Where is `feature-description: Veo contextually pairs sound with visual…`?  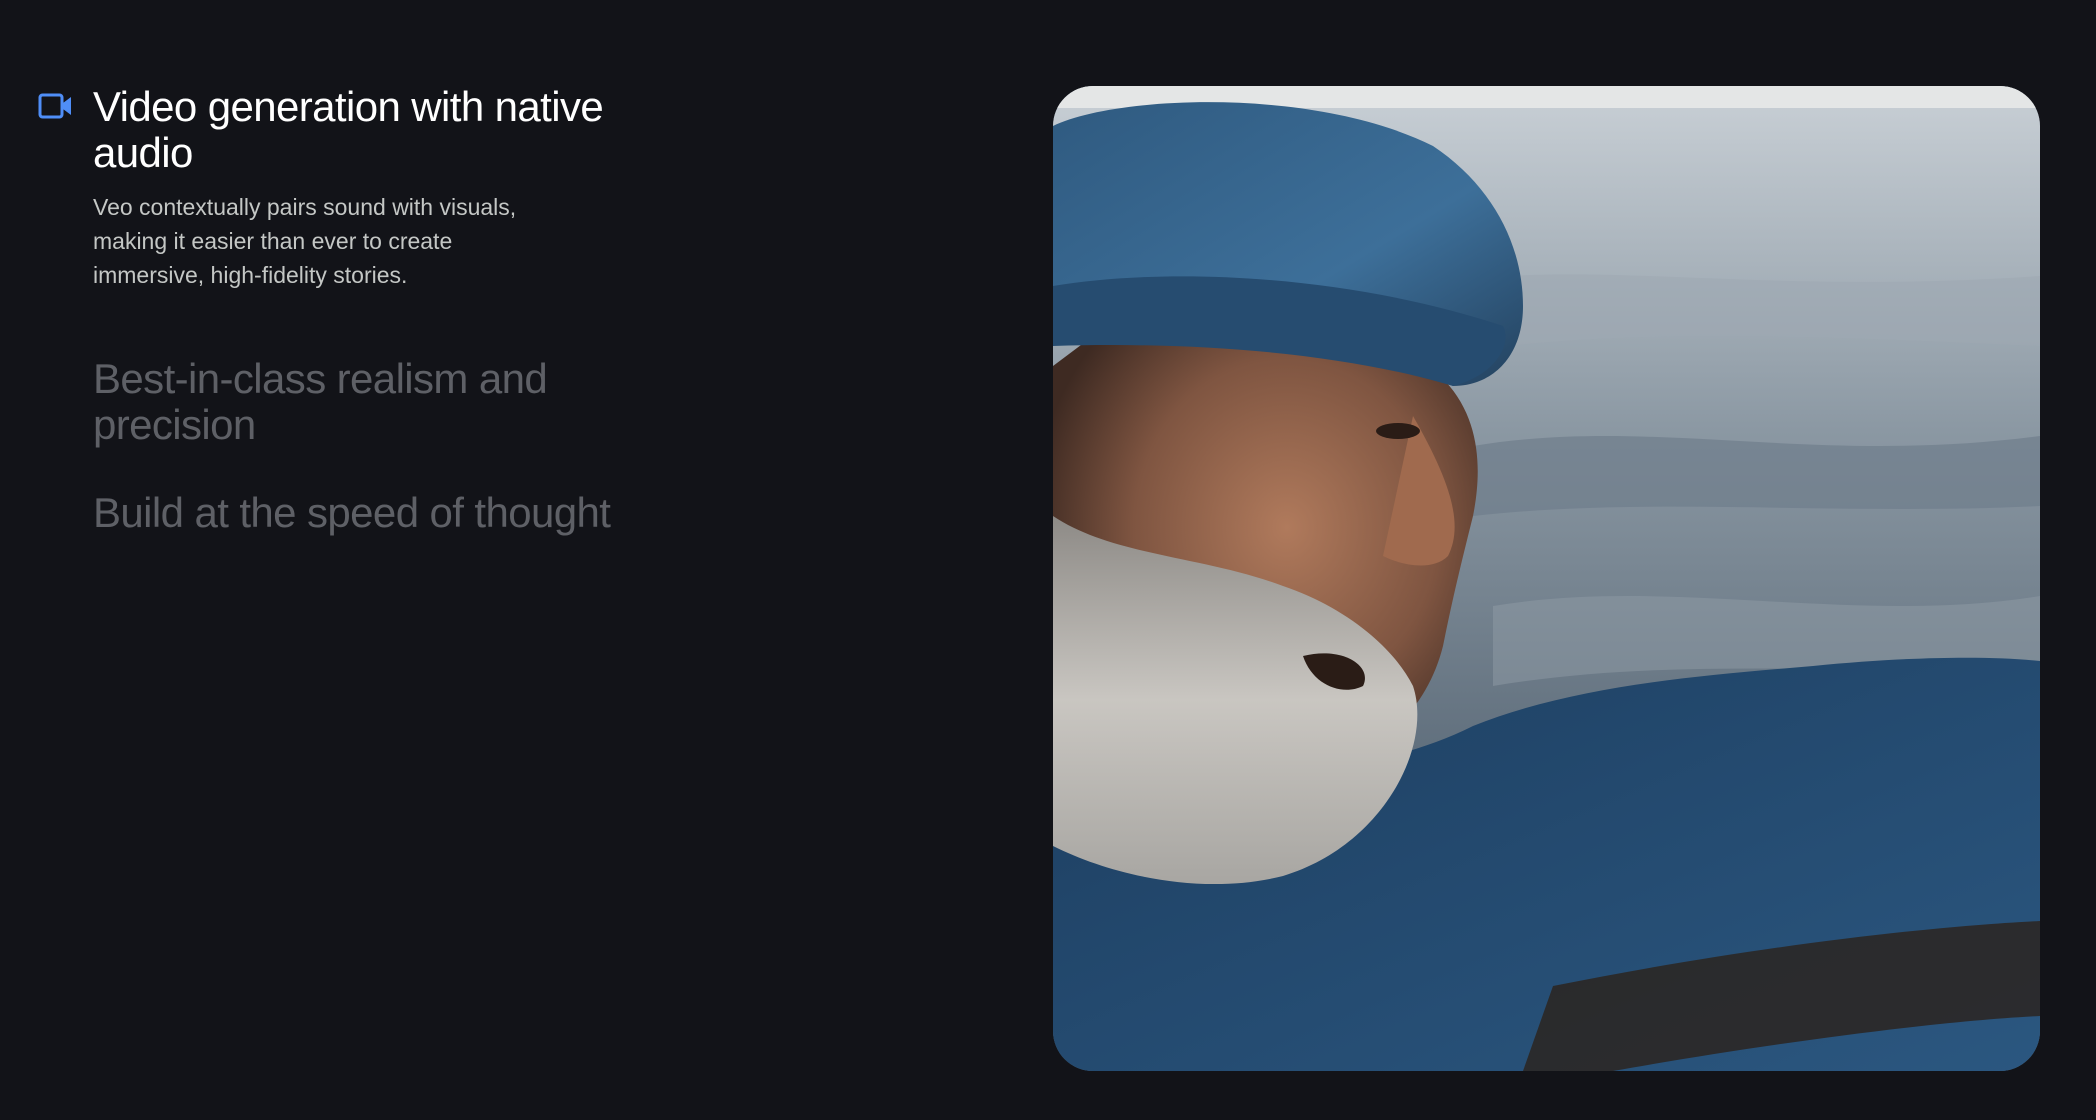 feature-description: Veo contextually pairs sound with visual… is located at coordinates (305, 241).